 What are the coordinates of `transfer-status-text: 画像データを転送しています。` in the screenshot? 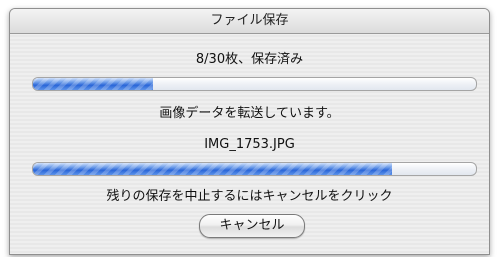 It's located at (249, 113).